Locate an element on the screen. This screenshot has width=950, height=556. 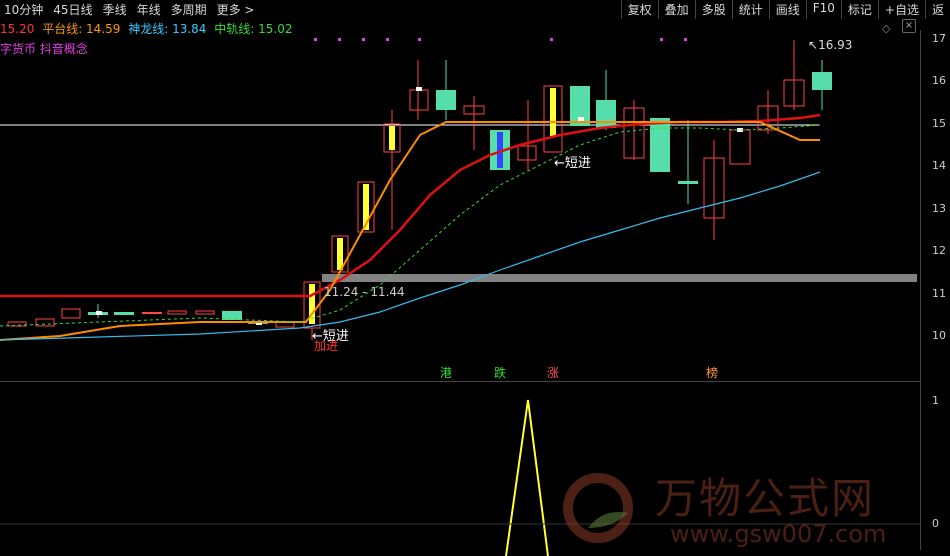
add-entry-label: 加进 is located at coordinates (326, 346).